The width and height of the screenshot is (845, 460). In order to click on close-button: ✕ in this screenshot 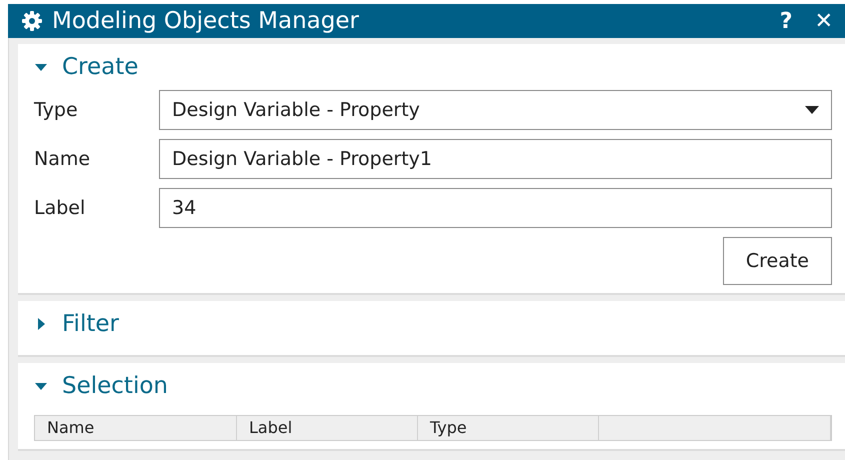, I will do `click(823, 21)`.